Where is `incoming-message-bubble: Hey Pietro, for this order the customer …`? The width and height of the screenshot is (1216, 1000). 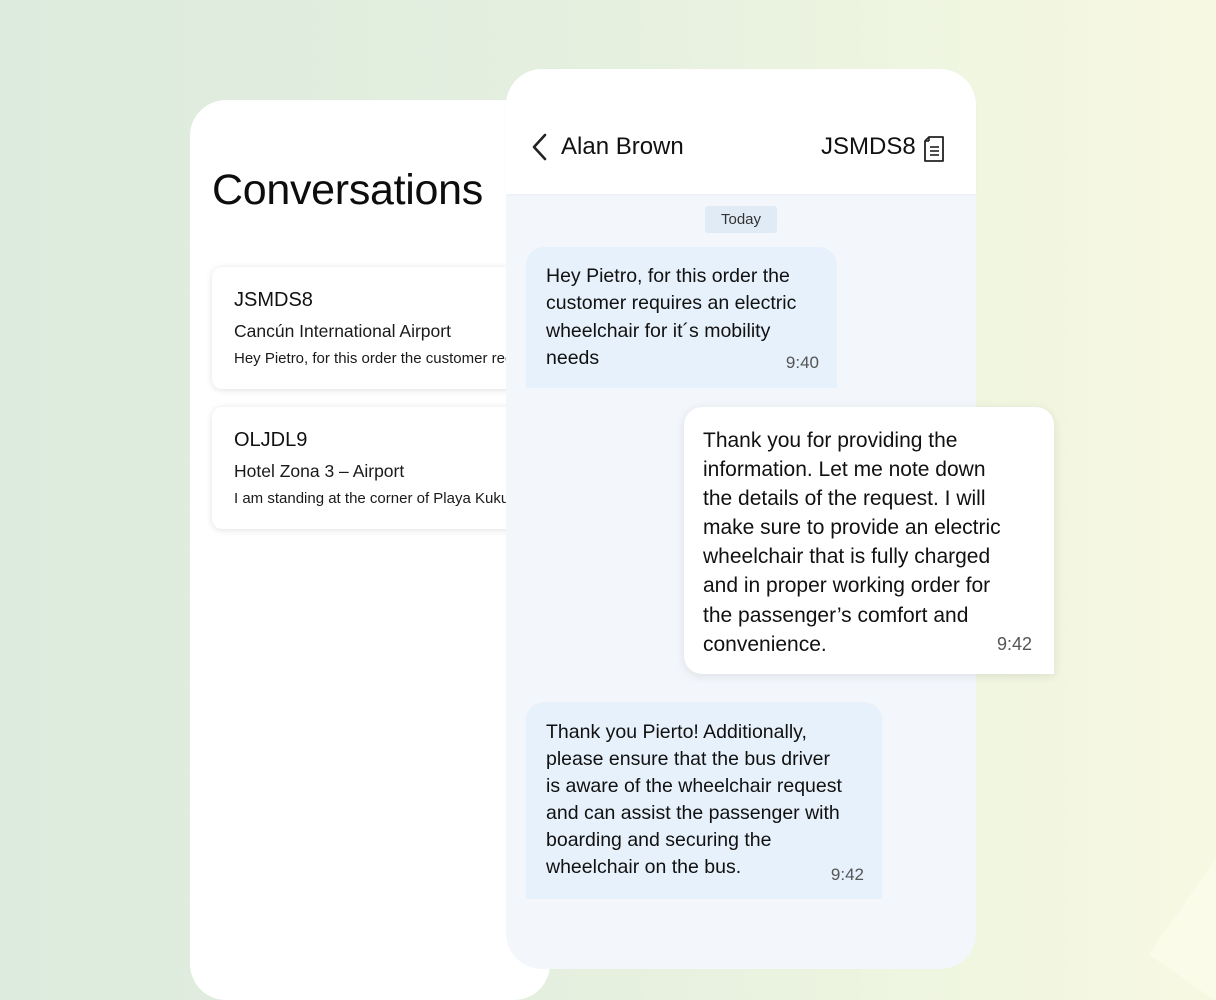
incoming-message-bubble: Hey Pietro, for this order the customer … is located at coordinates (681, 317).